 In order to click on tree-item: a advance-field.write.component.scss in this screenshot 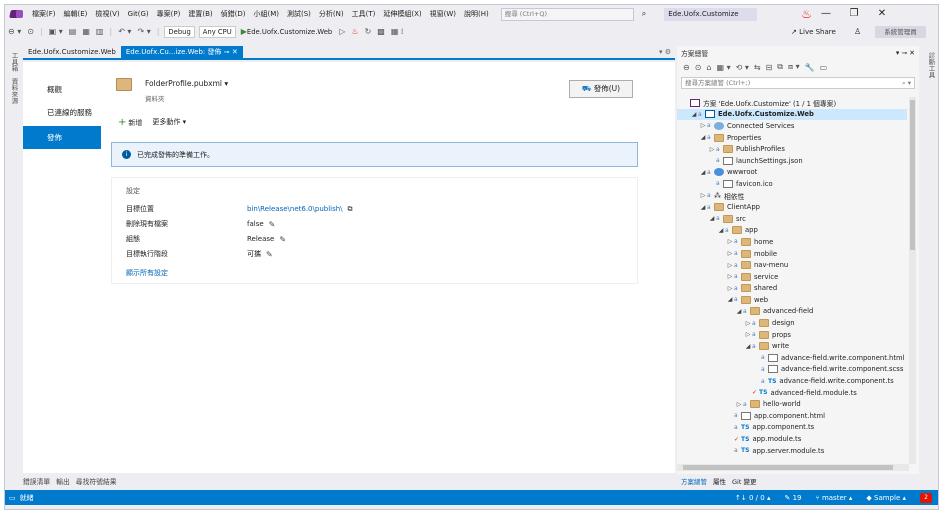, I will do `click(792, 370)`.